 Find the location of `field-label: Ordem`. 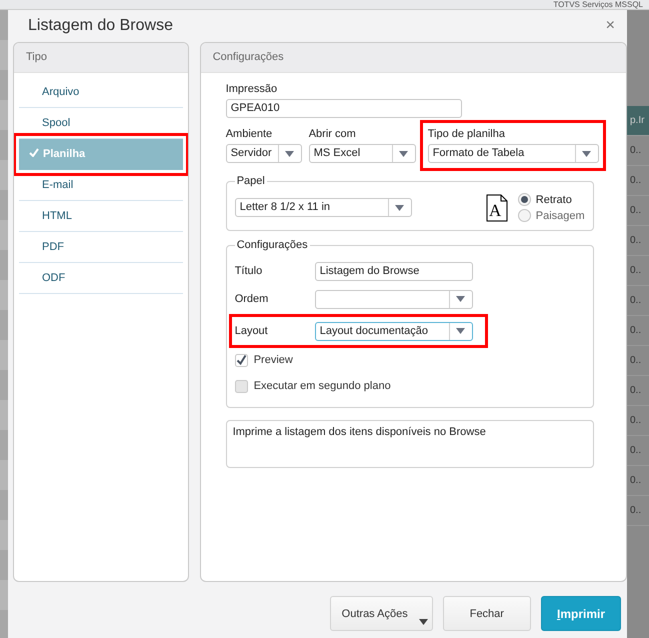

field-label: Ordem is located at coordinates (252, 299).